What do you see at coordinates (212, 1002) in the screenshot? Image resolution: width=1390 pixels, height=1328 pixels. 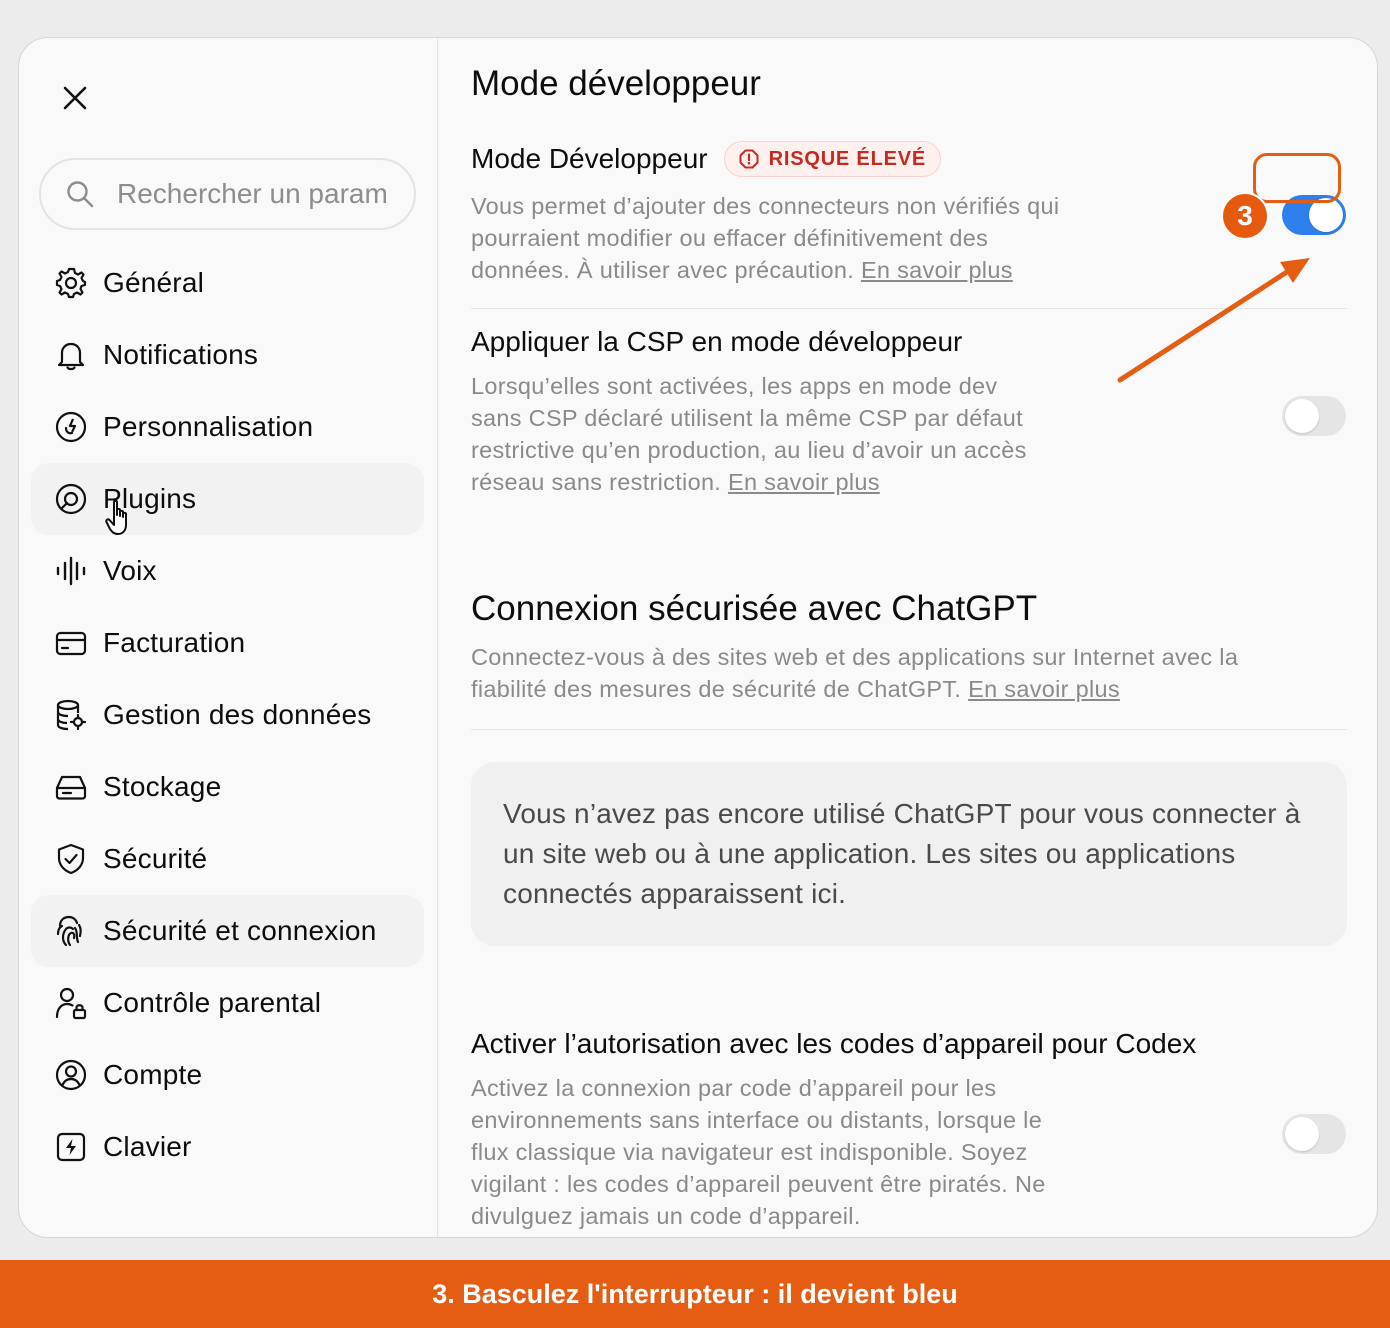 I see `sidebar-item-label: Contrôle parental` at bounding box center [212, 1002].